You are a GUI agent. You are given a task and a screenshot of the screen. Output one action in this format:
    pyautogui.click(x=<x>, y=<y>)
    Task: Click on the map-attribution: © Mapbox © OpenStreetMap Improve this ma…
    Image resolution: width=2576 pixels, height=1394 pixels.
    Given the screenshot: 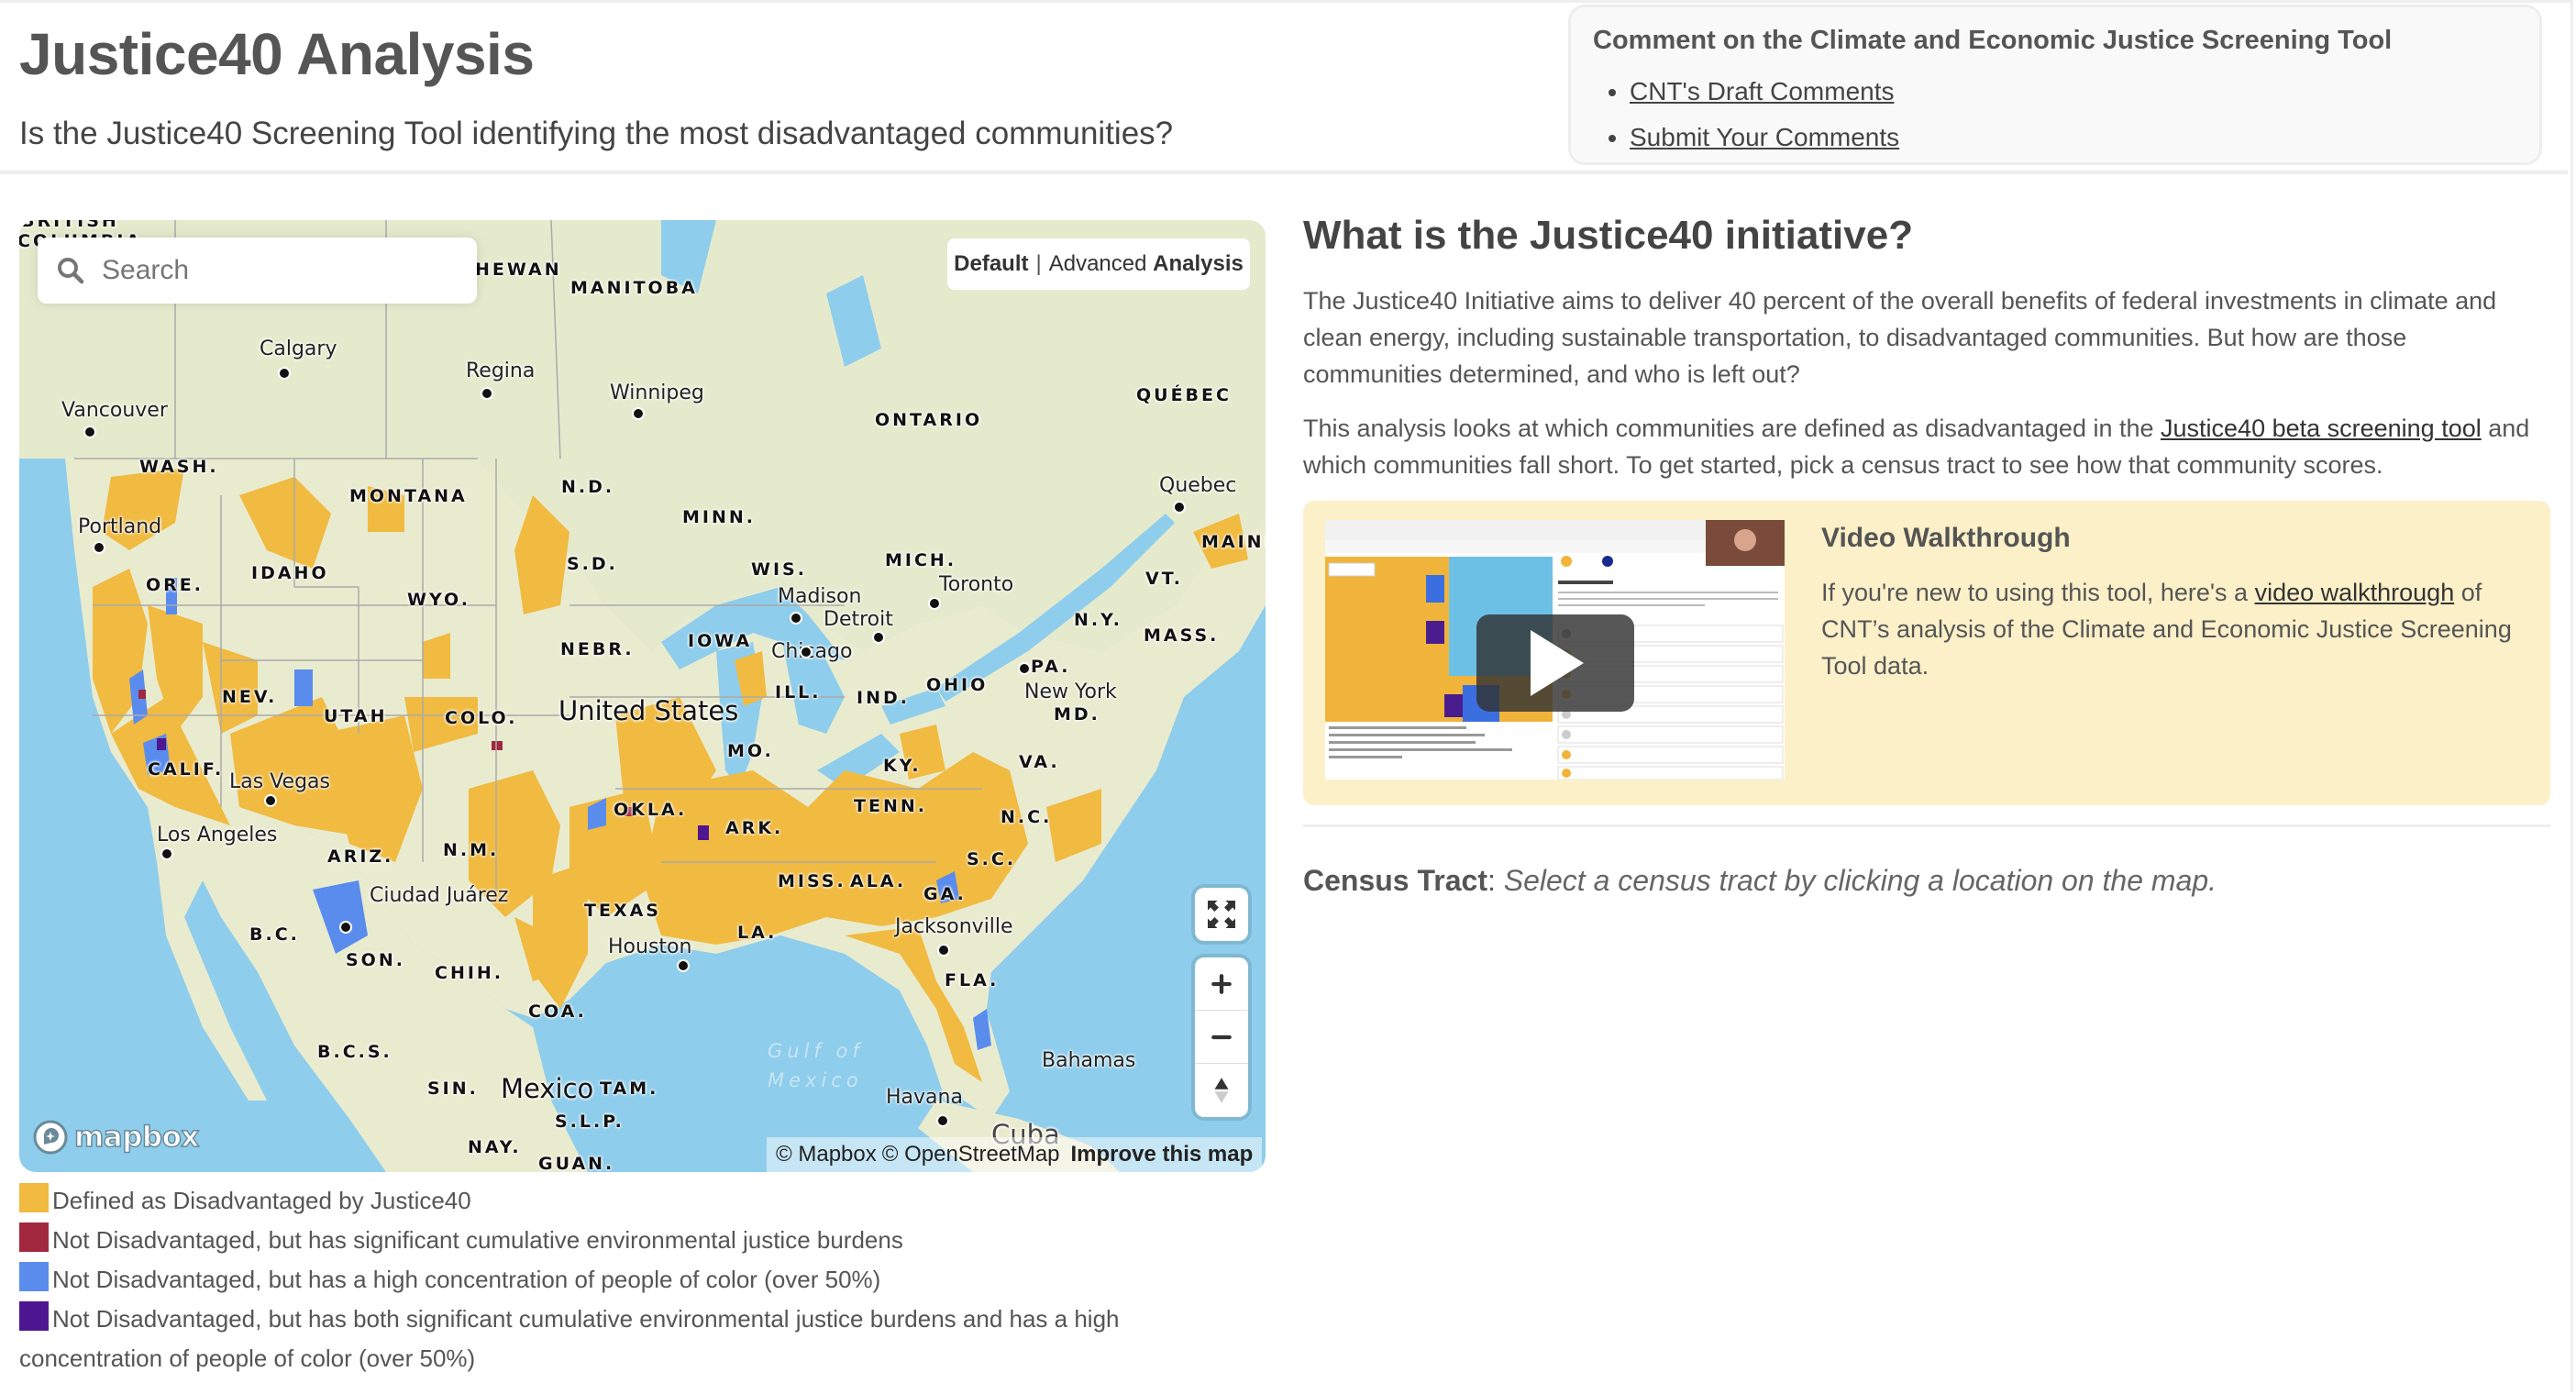 What is the action you would take?
    pyautogui.click(x=1015, y=1154)
    